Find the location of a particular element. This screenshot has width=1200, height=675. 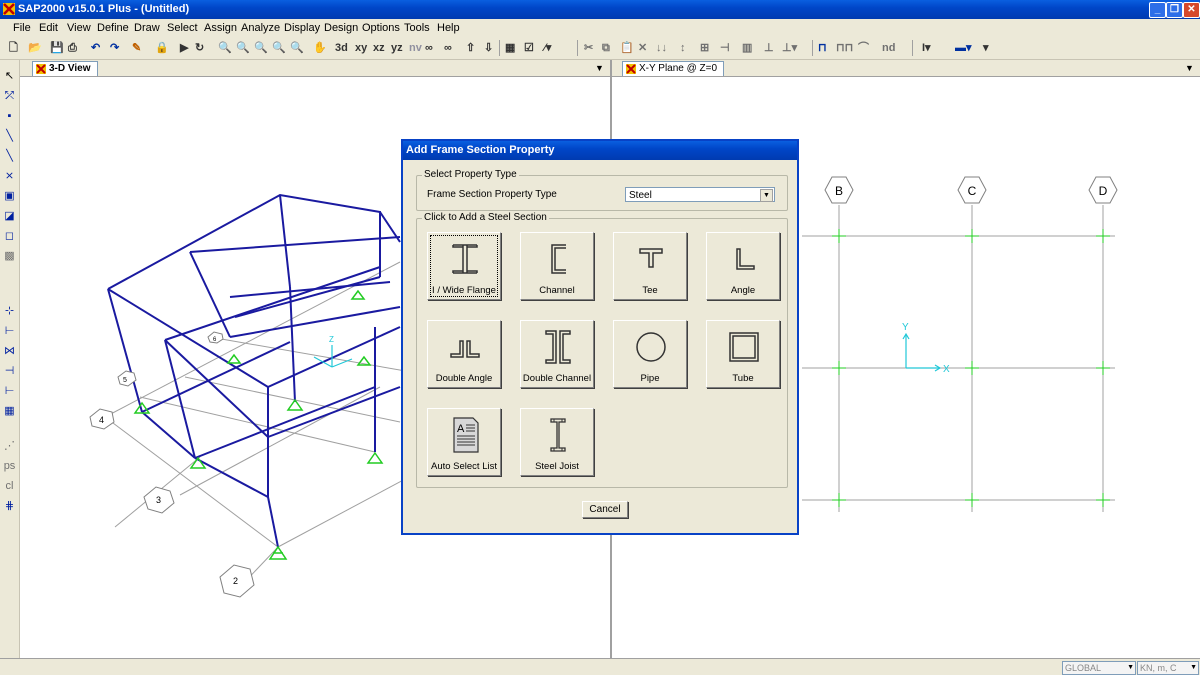

nd-button: nd is located at coordinates (888, 48).